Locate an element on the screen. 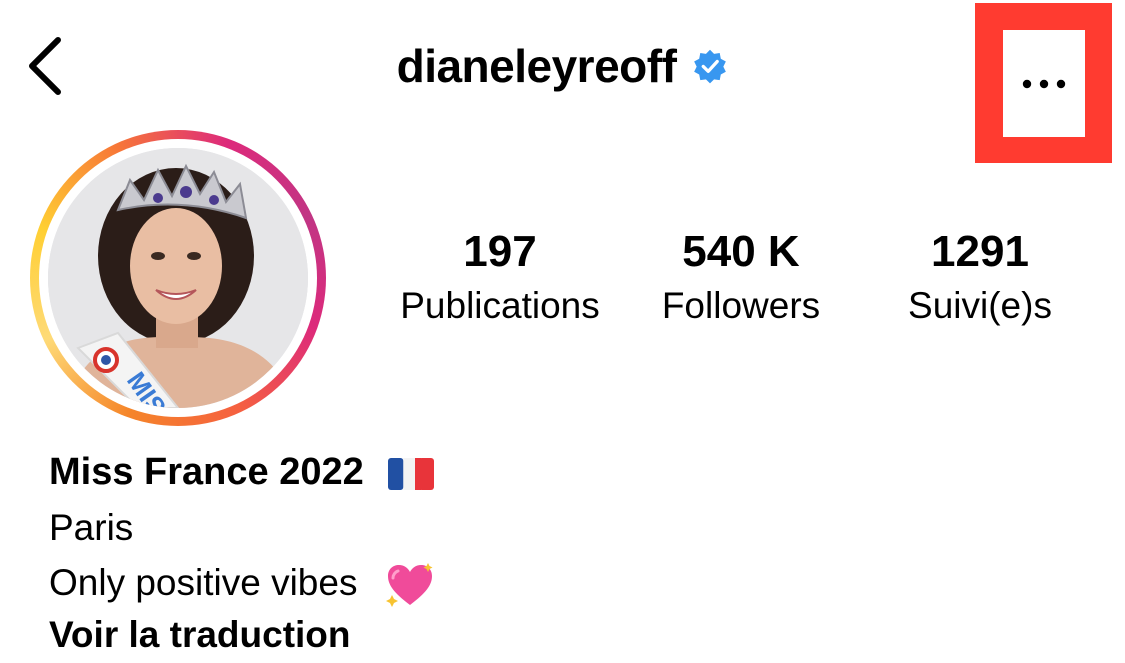 The width and height of the screenshot is (1125, 663). avatar-story-ring: MIS is located at coordinates (178, 278).